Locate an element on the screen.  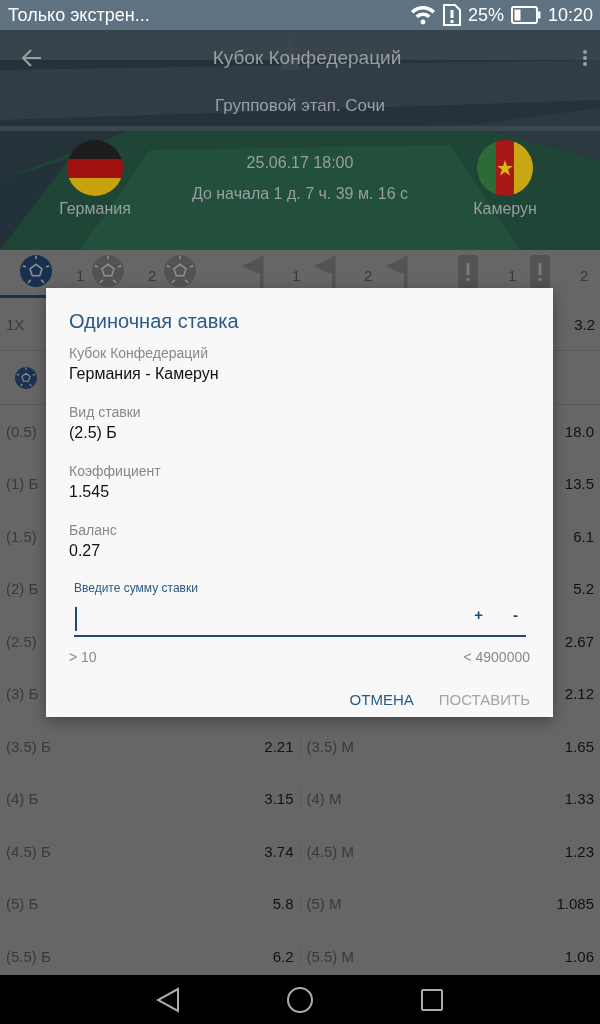
countdown-text: До начала 1 д. 7 ч. 39 м. 16 с is located at coordinates (300, 194).